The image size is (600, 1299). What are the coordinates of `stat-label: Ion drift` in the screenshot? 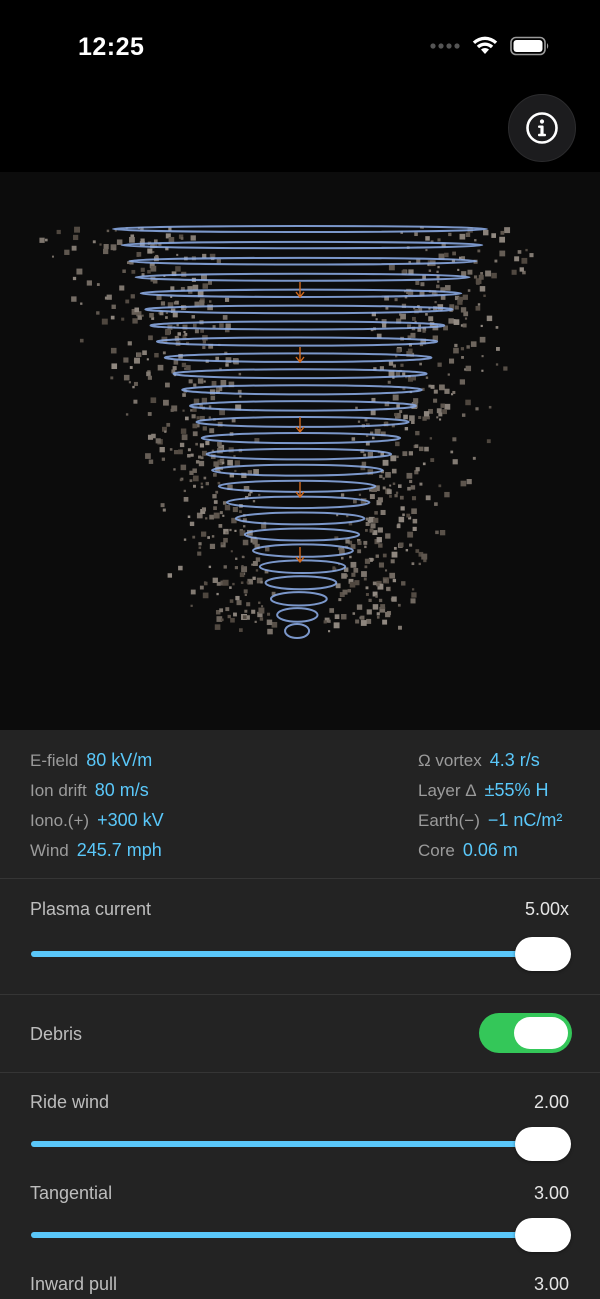 It's located at (58, 790).